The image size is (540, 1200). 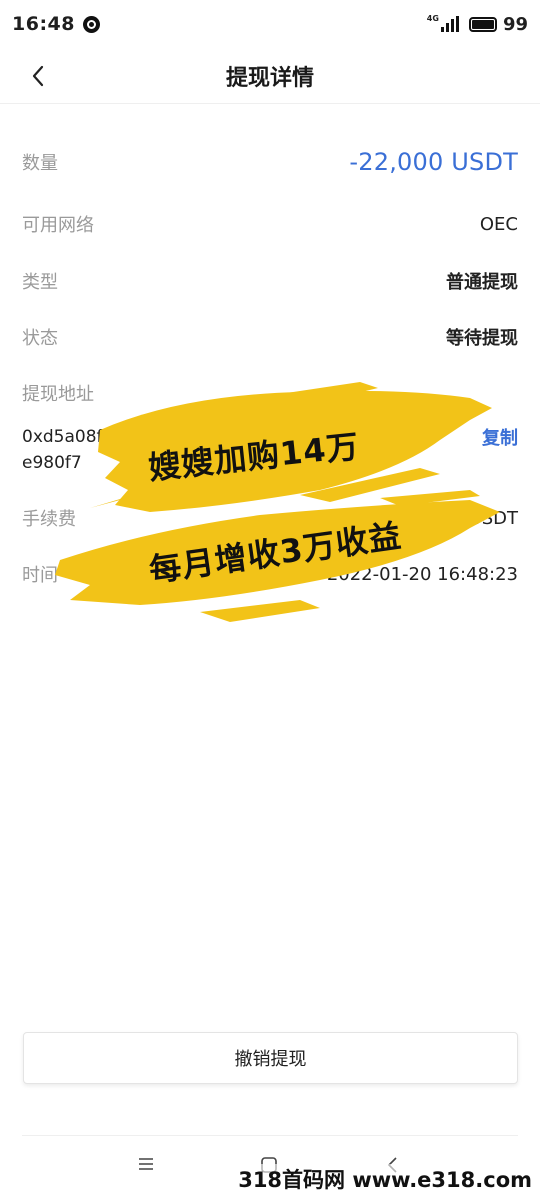 I want to click on address-line-2: e980f7, so click(x=52, y=463).